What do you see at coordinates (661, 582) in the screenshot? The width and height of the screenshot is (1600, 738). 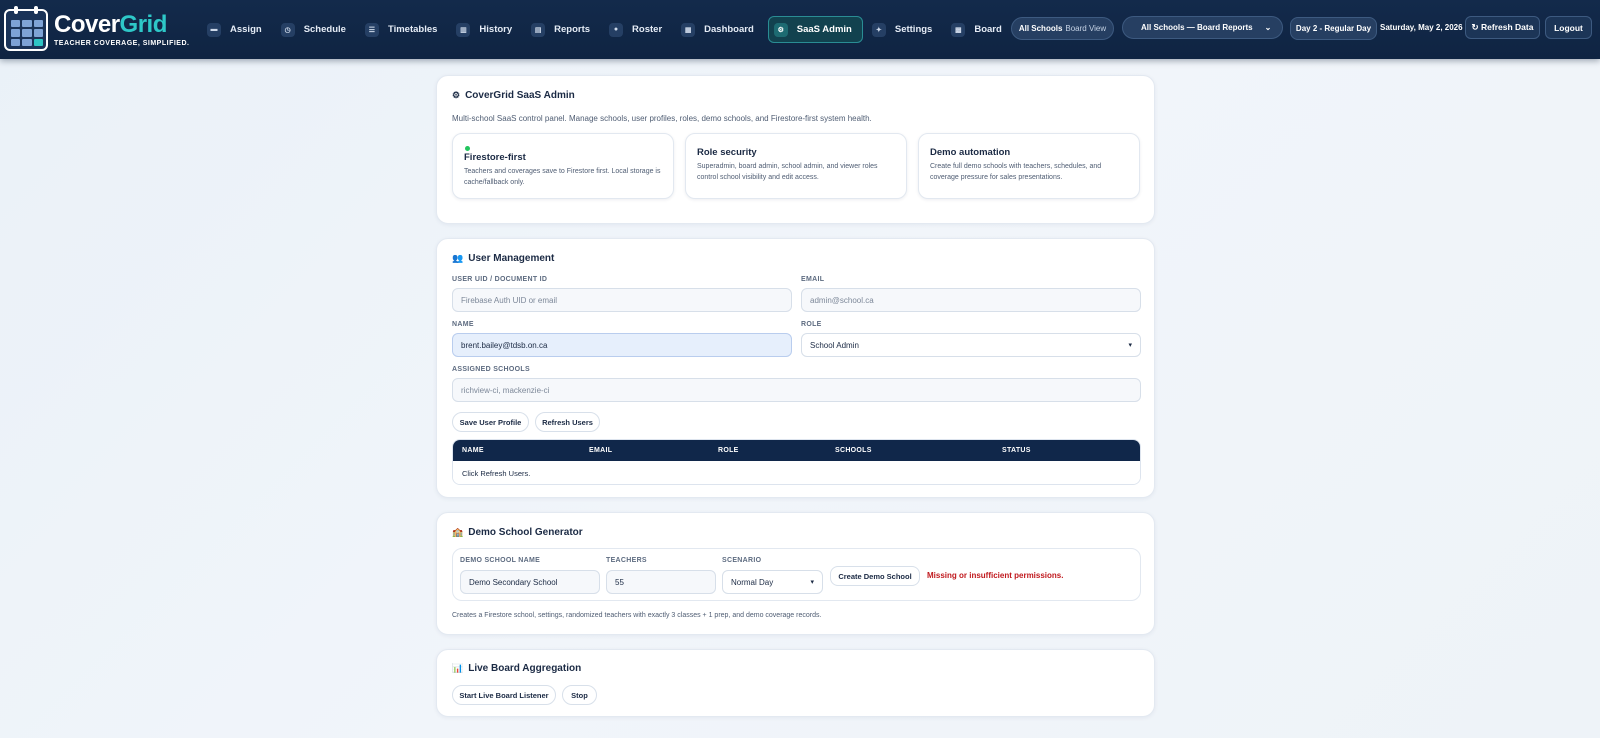 I see `teachers-input: 55` at bounding box center [661, 582].